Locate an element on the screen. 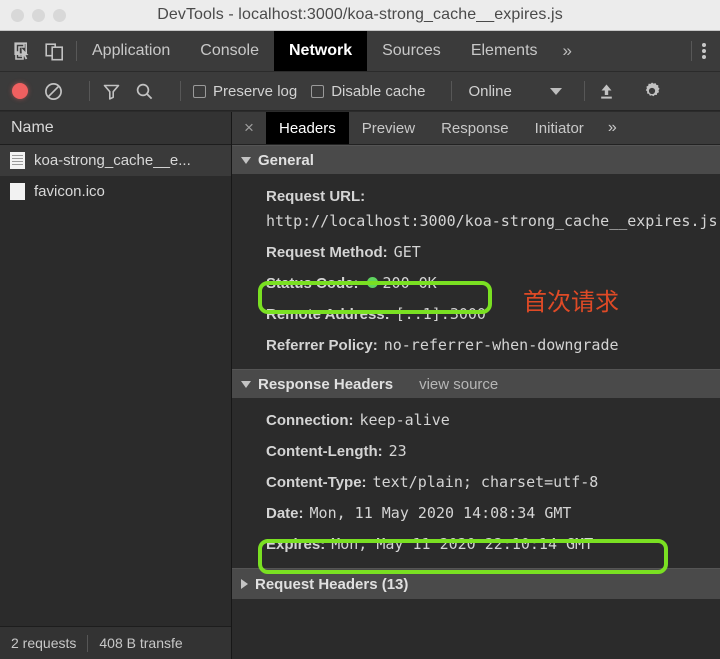  header-row-expires: Expires: Mon, May 11 2020 22:10:14 GMT is located at coordinates (476, 544).